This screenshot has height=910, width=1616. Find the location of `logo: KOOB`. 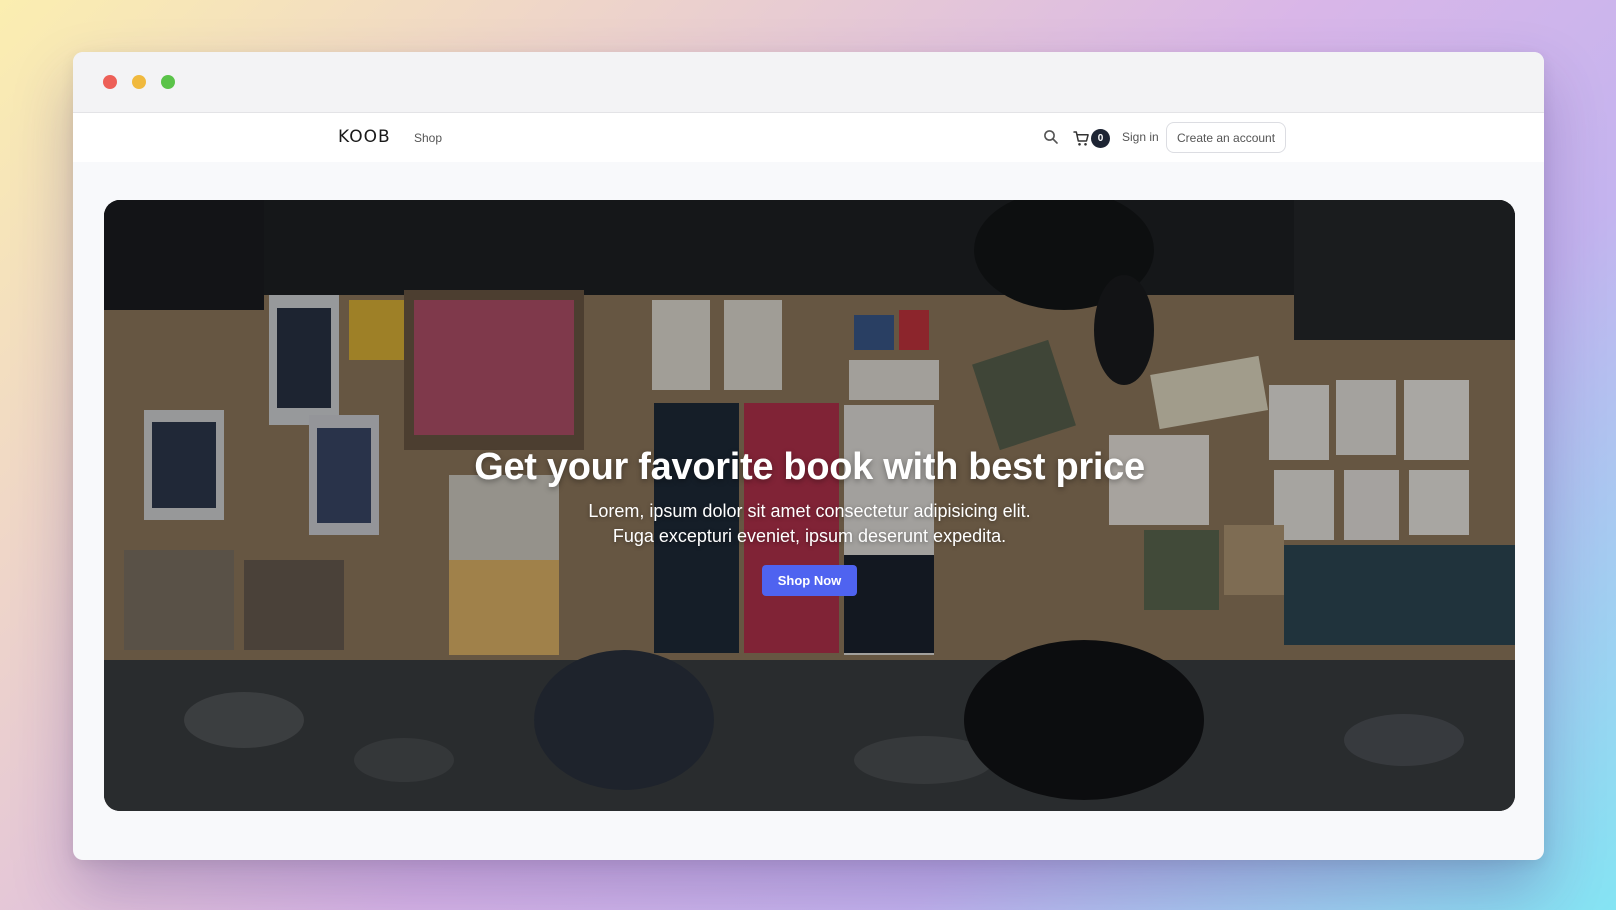

logo: KOOB is located at coordinates (364, 137).